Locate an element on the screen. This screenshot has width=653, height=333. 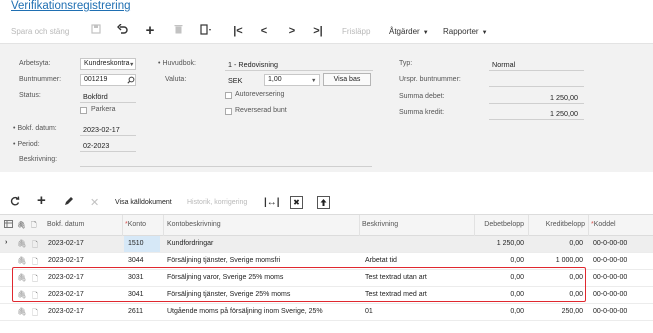
first-record-icon: |< is located at coordinates (238, 31).